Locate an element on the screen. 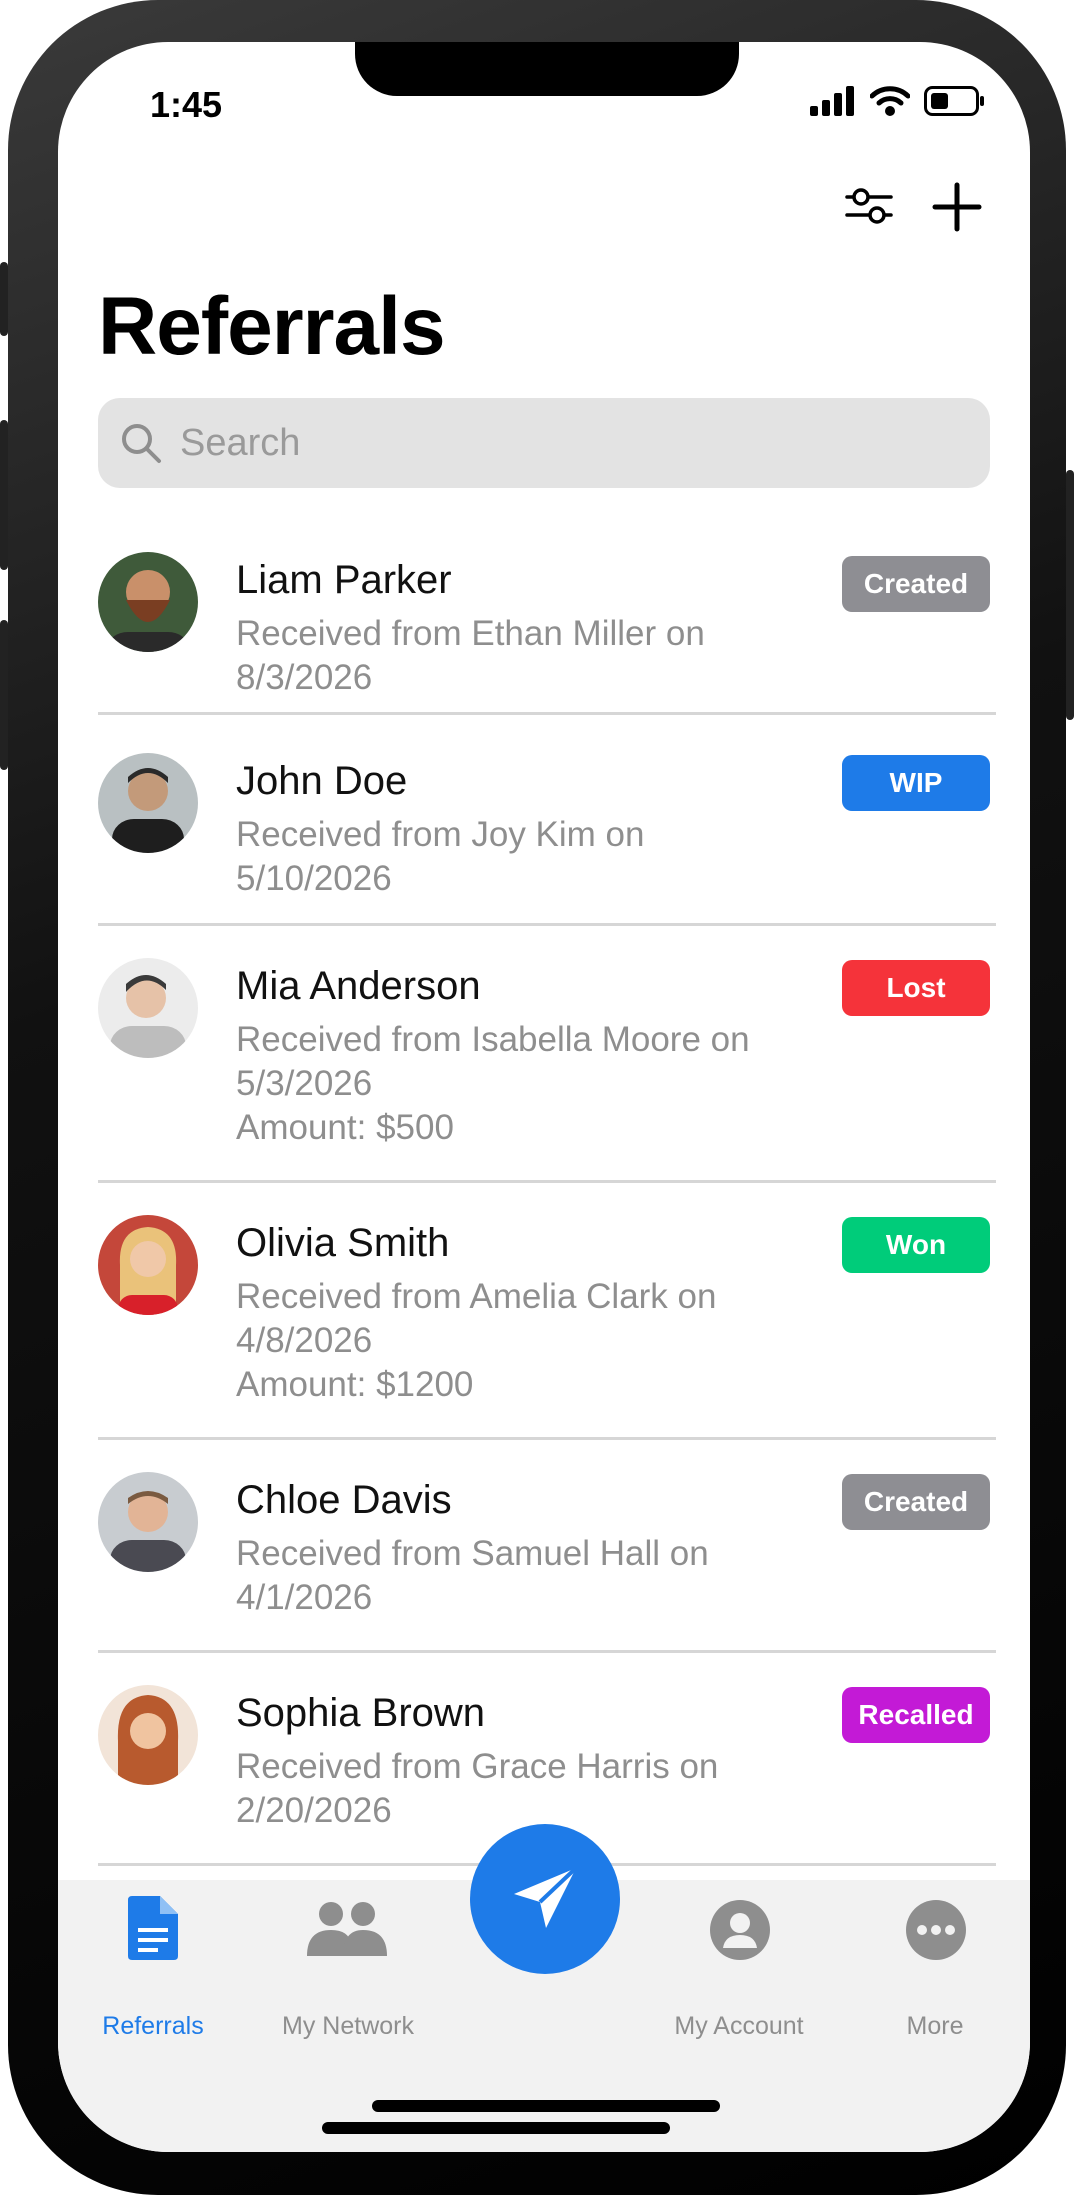 The image size is (1074, 2195). more-icon is located at coordinates (936, 1930).